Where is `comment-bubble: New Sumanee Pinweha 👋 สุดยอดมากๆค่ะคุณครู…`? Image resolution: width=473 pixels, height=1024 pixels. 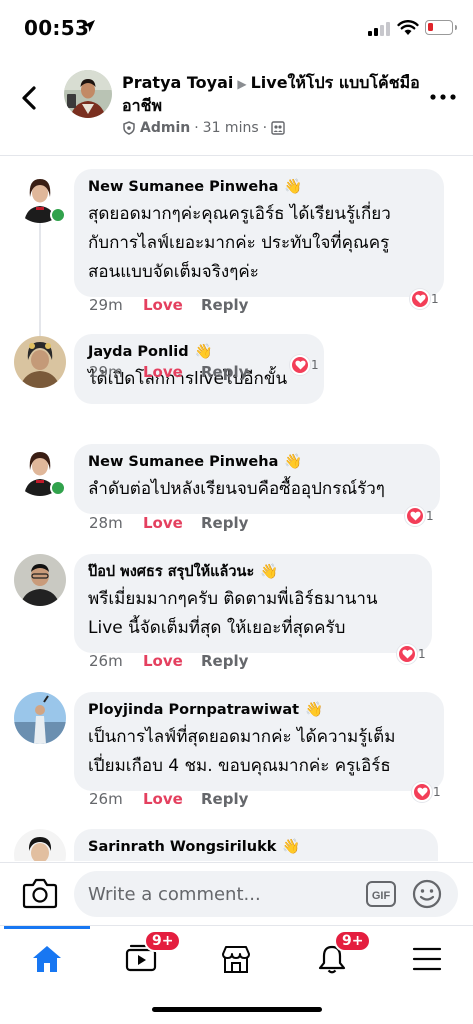
comment-bubble: New Sumanee Pinweha 👋 สุดยอดมากๆค่ะคุณครู… is located at coordinates (259, 233).